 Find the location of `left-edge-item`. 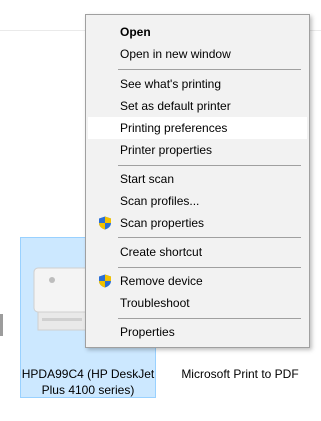

left-edge-item is located at coordinates (1, 325).